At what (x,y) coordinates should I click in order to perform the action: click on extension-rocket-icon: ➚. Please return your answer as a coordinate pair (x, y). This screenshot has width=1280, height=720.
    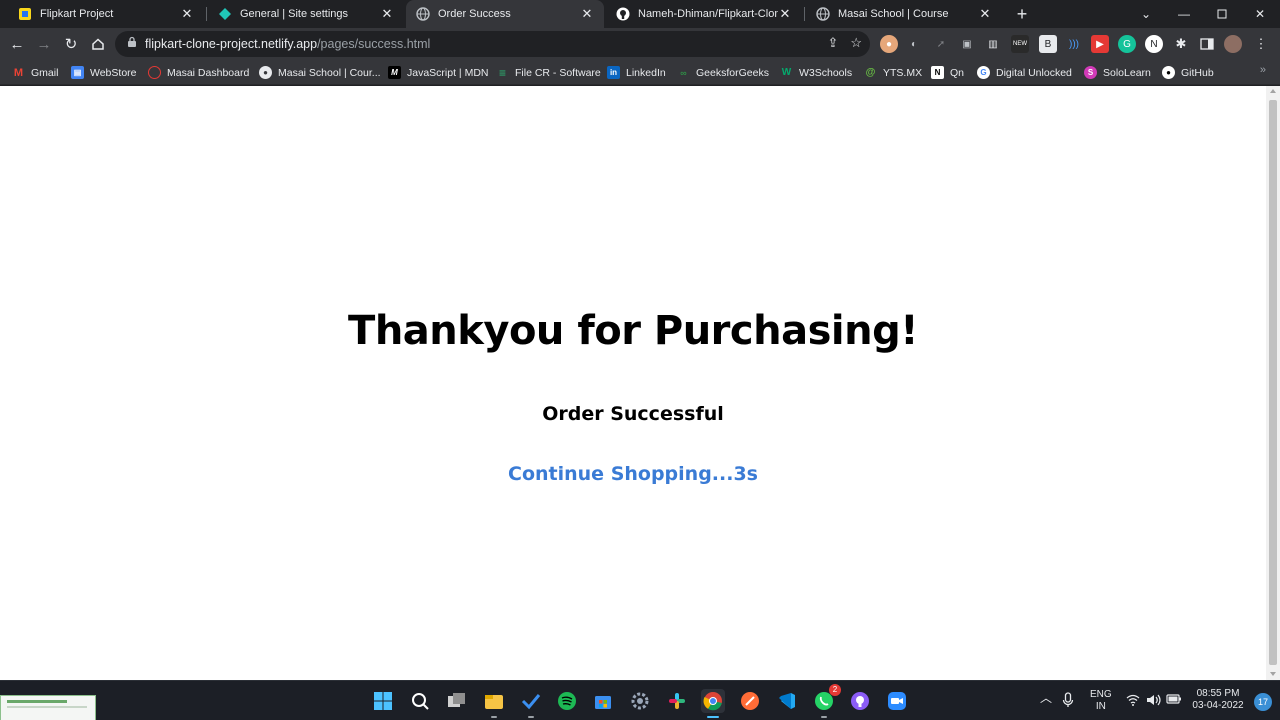
    Looking at the image, I should click on (941, 44).